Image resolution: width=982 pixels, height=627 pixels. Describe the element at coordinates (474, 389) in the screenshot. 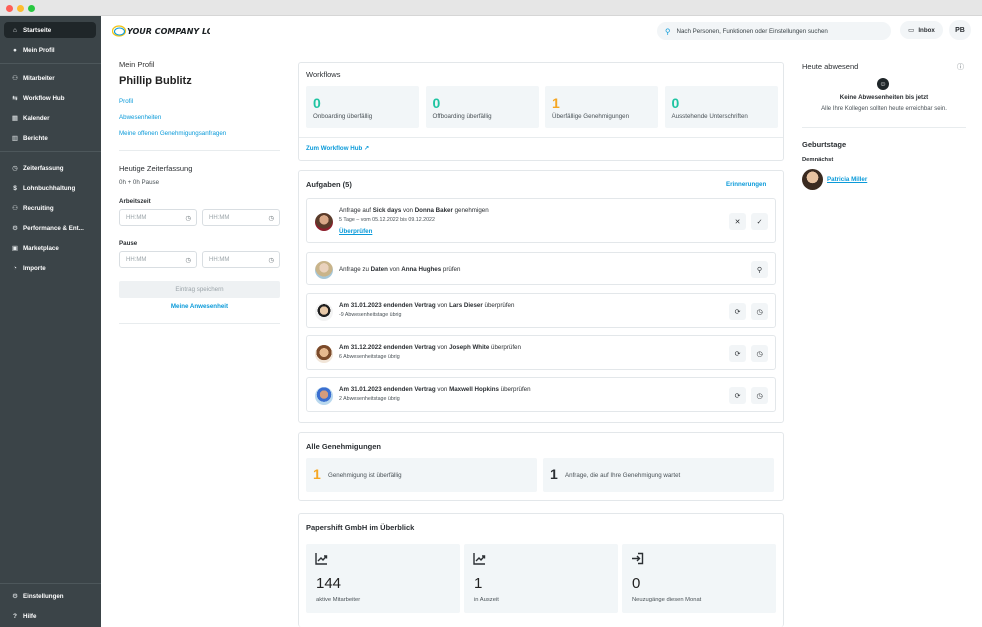

I see `task-text-strong: Maxwell Hopkins` at that location.